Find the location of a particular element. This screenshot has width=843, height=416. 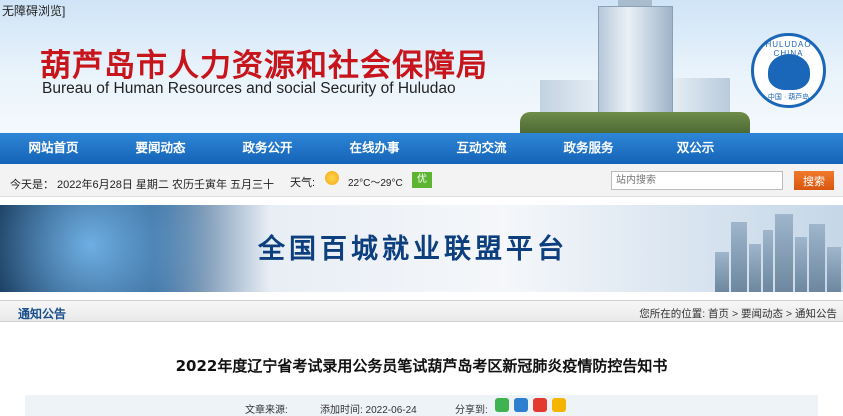

air-quality-badge: 优 is located at coordinates (422, 180).